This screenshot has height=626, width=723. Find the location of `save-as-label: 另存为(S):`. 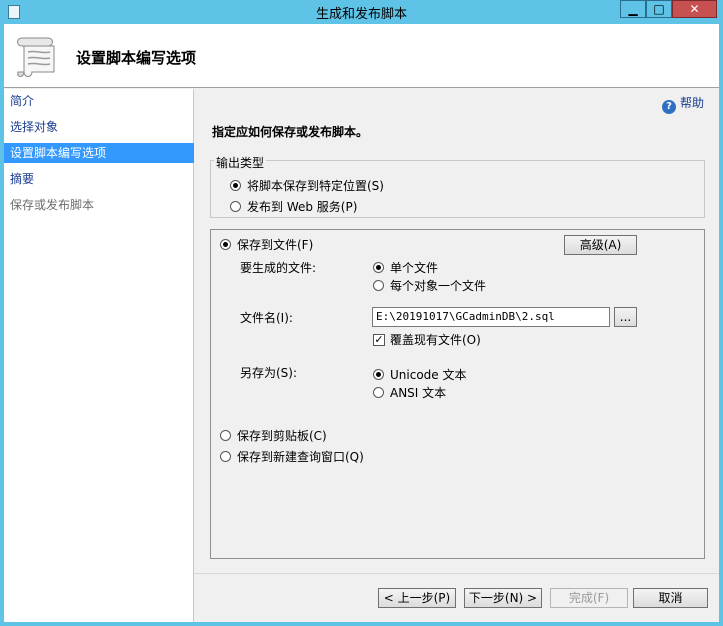

save-as-label: 另存为(S): is located at coordinates (269, 373).